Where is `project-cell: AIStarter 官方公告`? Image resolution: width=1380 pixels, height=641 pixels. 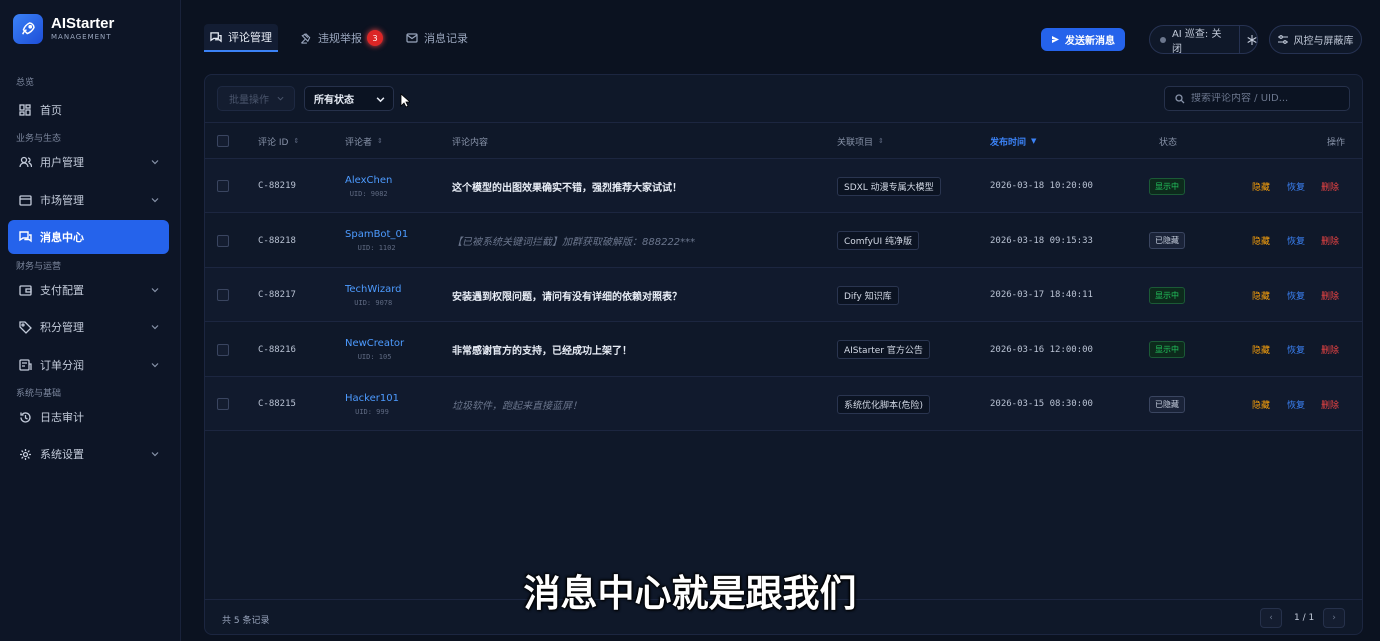 project-cell: AIStarter 官方公告 is located at coordinates (883, 350).